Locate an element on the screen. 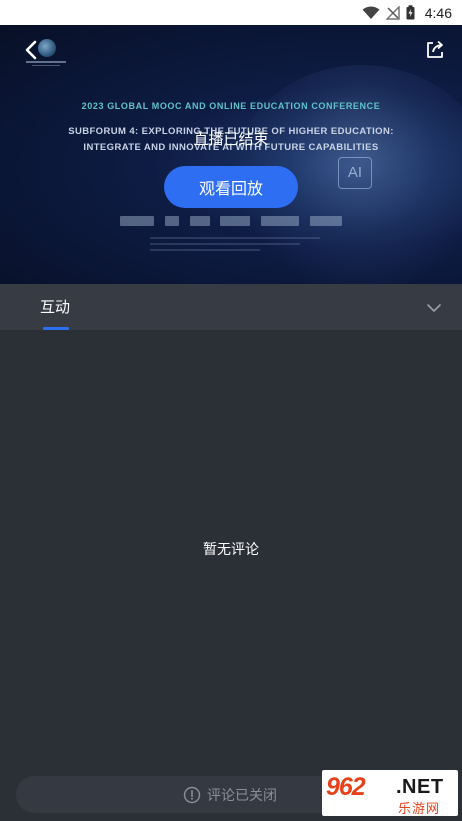 The image size is (462, 821). watermark-site-name: 乐游网 is located at coordinates (419, 809).